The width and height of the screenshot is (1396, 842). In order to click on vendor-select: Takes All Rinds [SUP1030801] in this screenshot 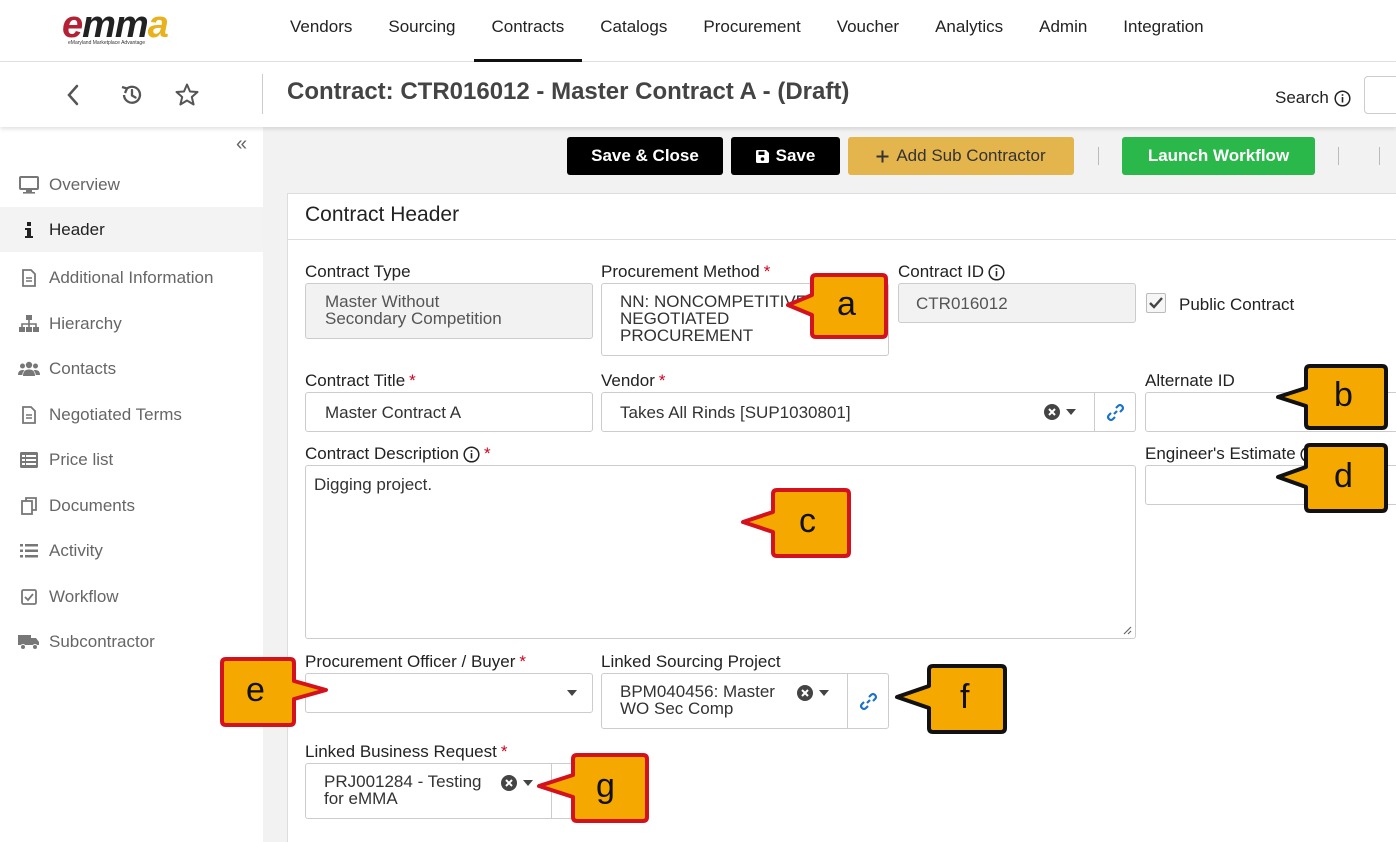, I will do `click(868, 412)`.